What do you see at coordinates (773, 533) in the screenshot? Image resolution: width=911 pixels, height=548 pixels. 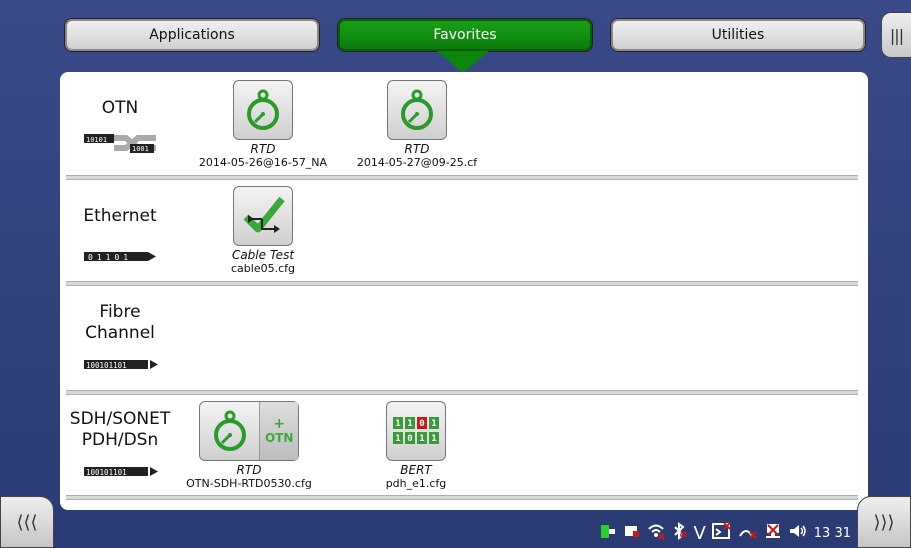 I see `network-icon` at bounding box center [773, 533].